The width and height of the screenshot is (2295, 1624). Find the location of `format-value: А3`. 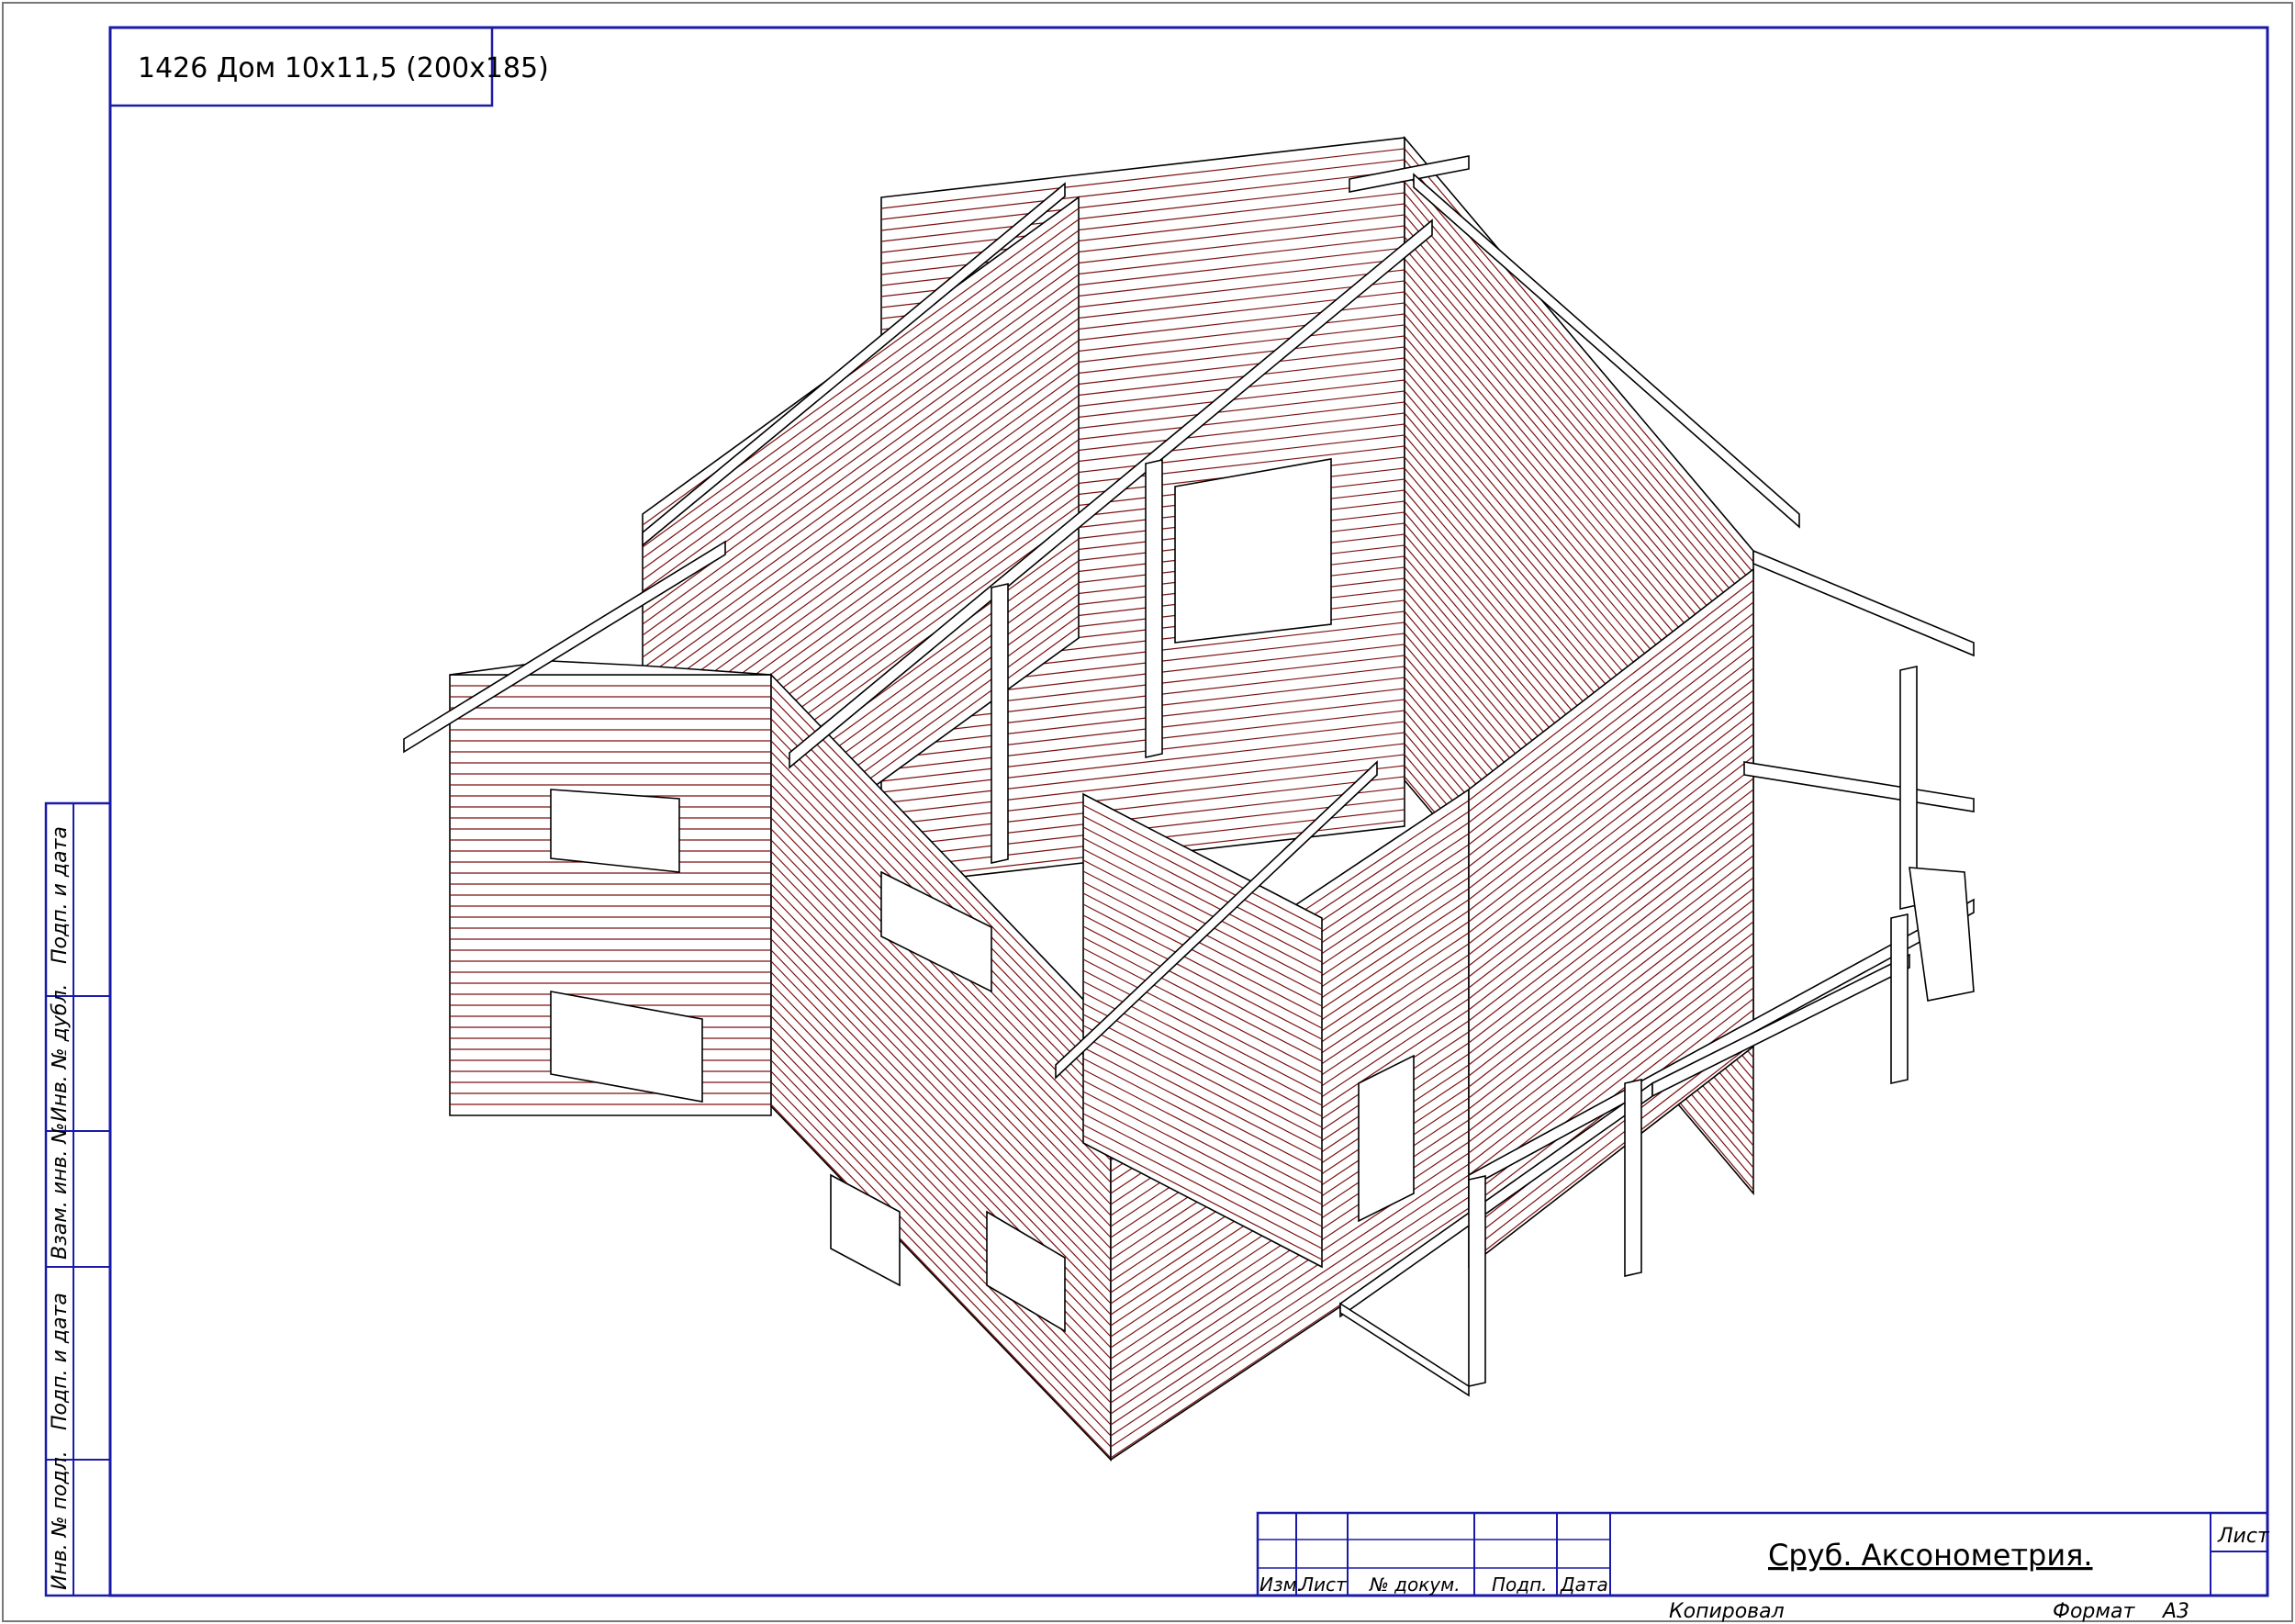

format-value: А3 is located at coordinates (2175, 1611).